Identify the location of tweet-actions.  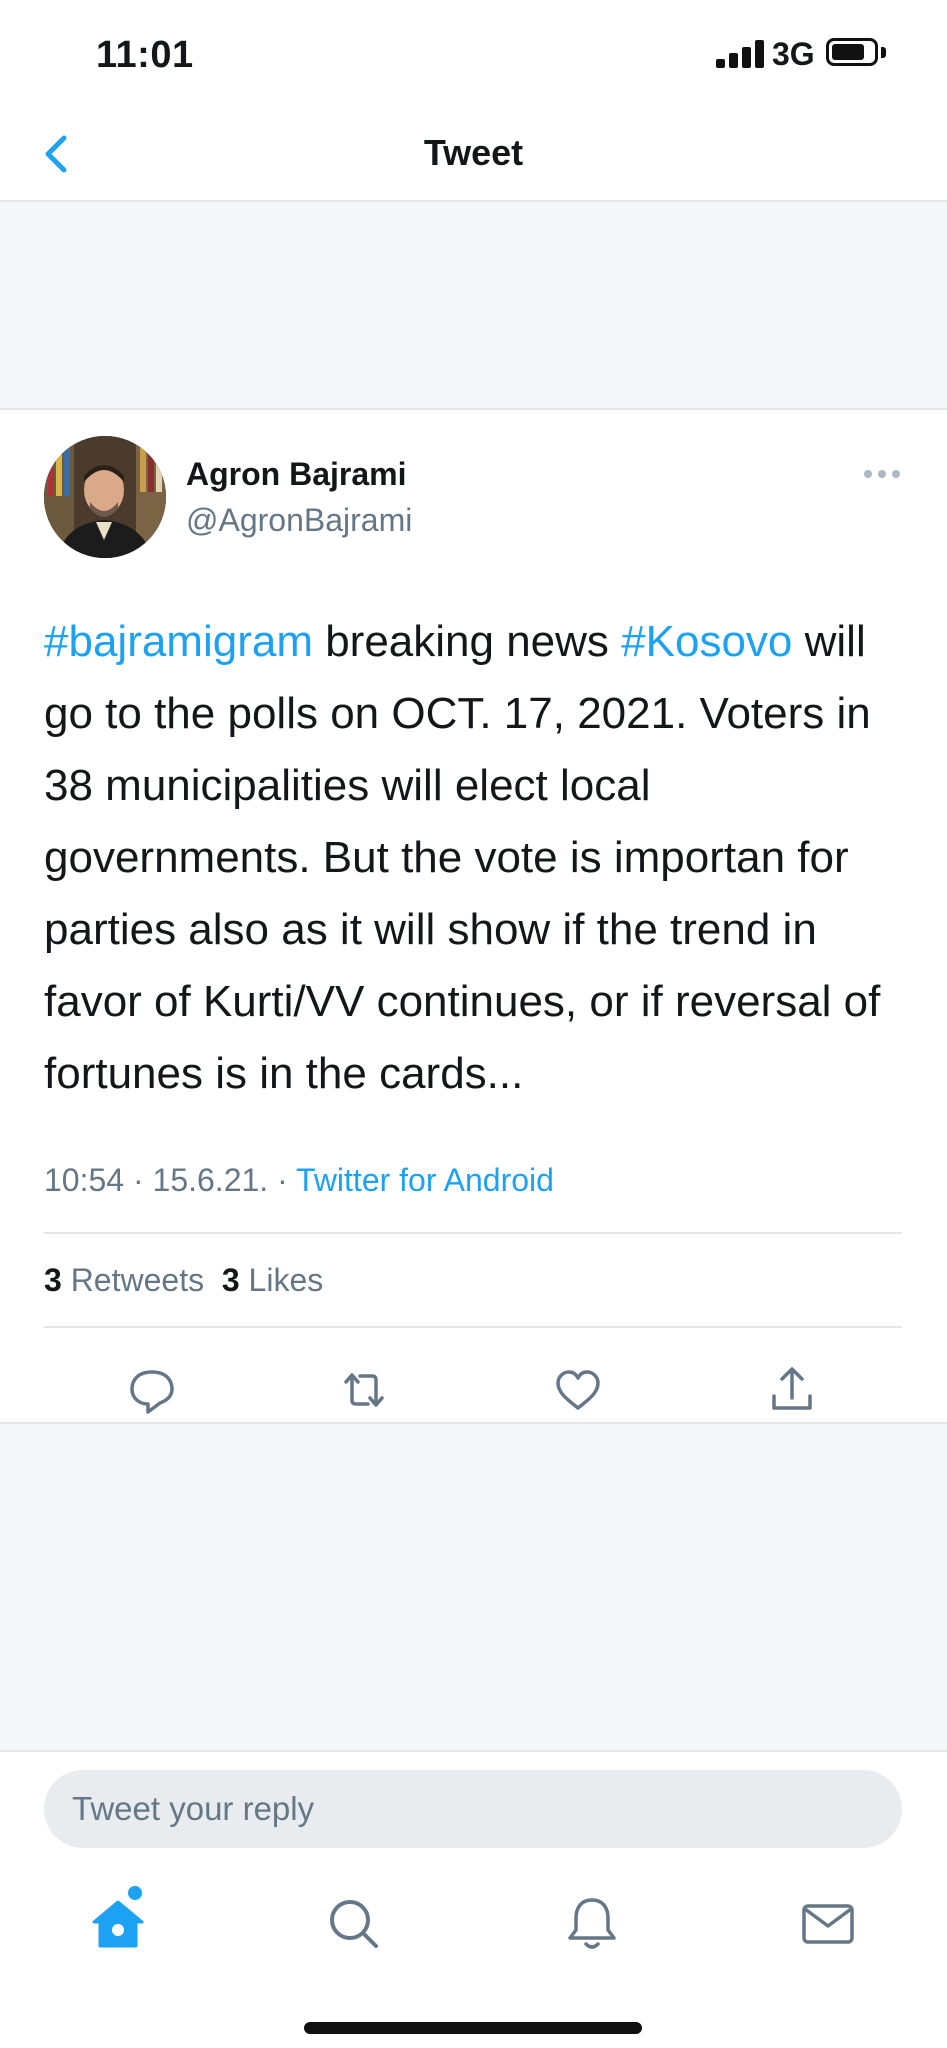
(473, 1388).